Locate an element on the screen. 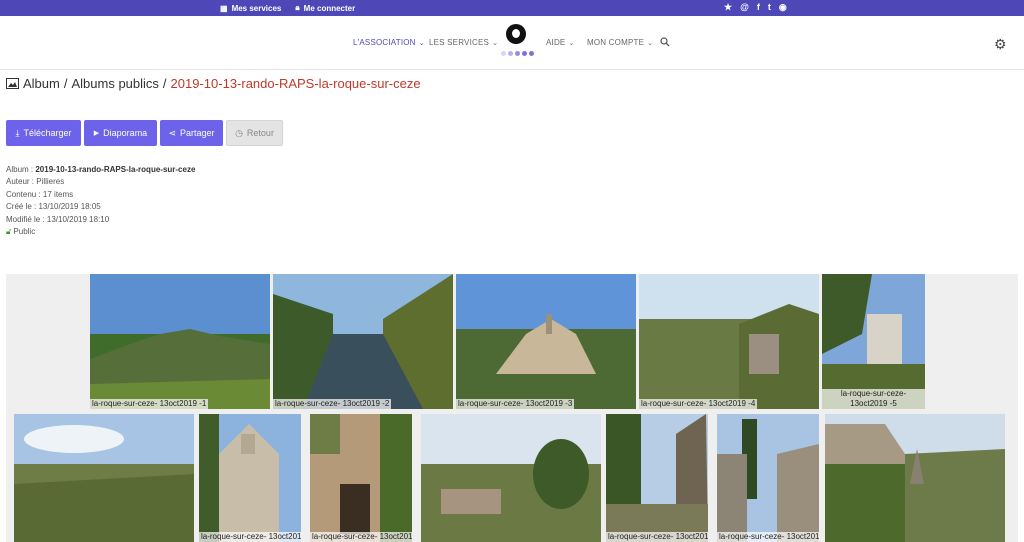  share-button: ⋖ Partager is located at coordinates (191, 133).